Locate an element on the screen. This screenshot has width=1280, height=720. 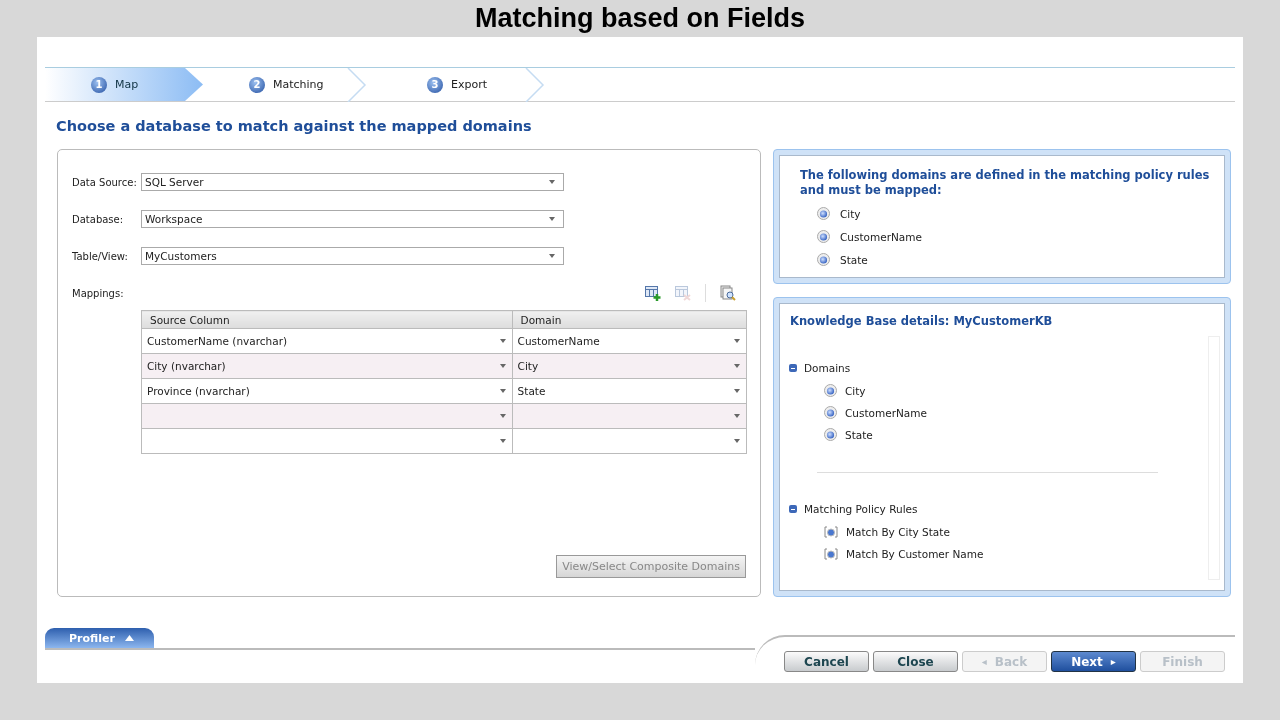
tree-item-label: CustomerName is located at coordinates (886, 412).